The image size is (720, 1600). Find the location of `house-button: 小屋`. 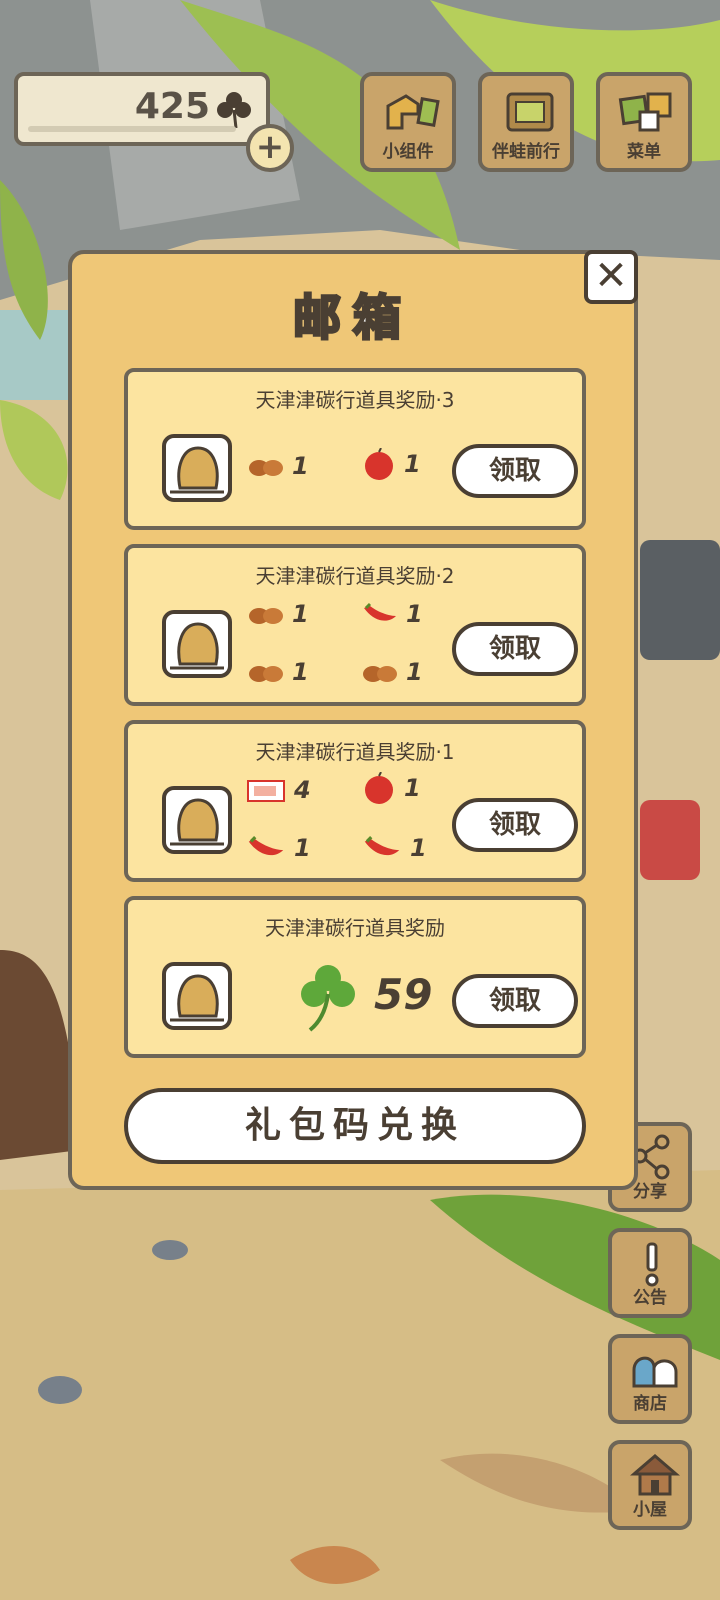

house-button: 小屋 is located at coordinates (650, 1485).